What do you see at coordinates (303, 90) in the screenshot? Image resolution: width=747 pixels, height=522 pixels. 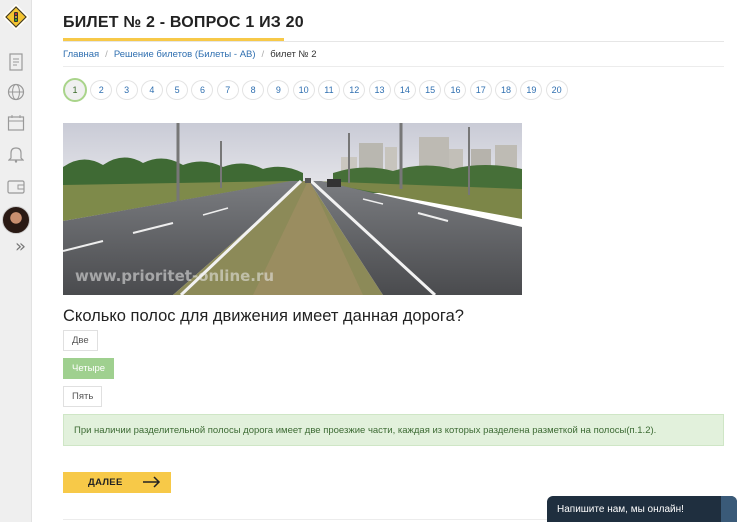 I see `question-number-10: 10` at bounding box center [303, 90].